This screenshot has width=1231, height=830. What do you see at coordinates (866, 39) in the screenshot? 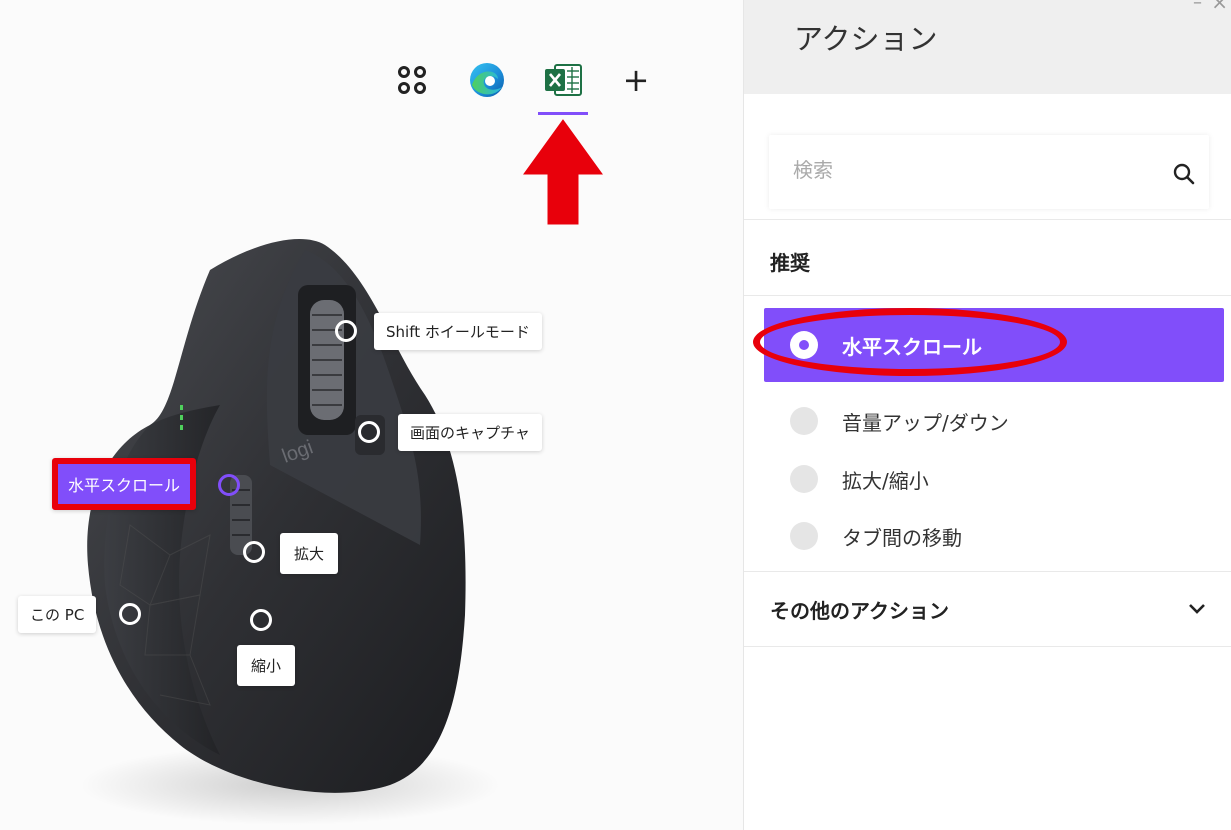
I see `panel-title: アクション` at bounding box center [866, 39].